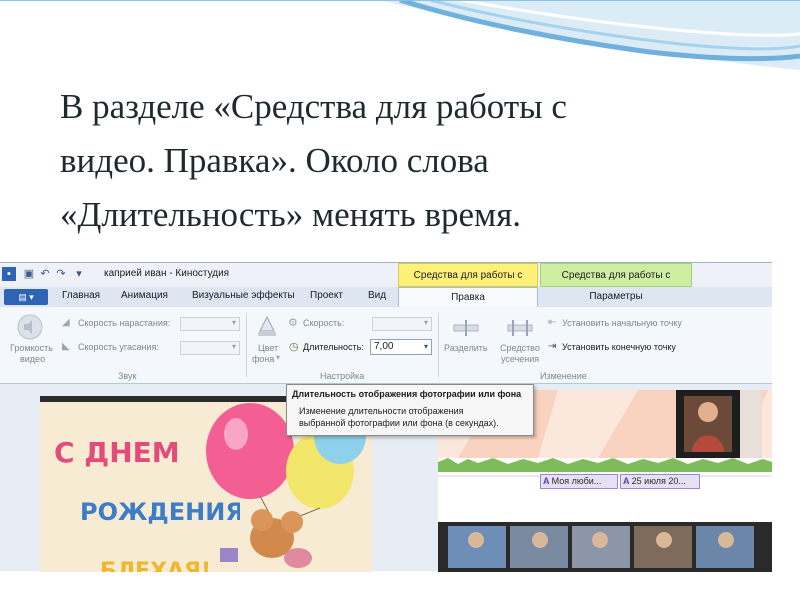 This screenshot has width=800, height=600. What do you see at coordinates (31, 348) in the screenshot?
I see `video-volume-label: Громкость` at bounding box center [31, 348].